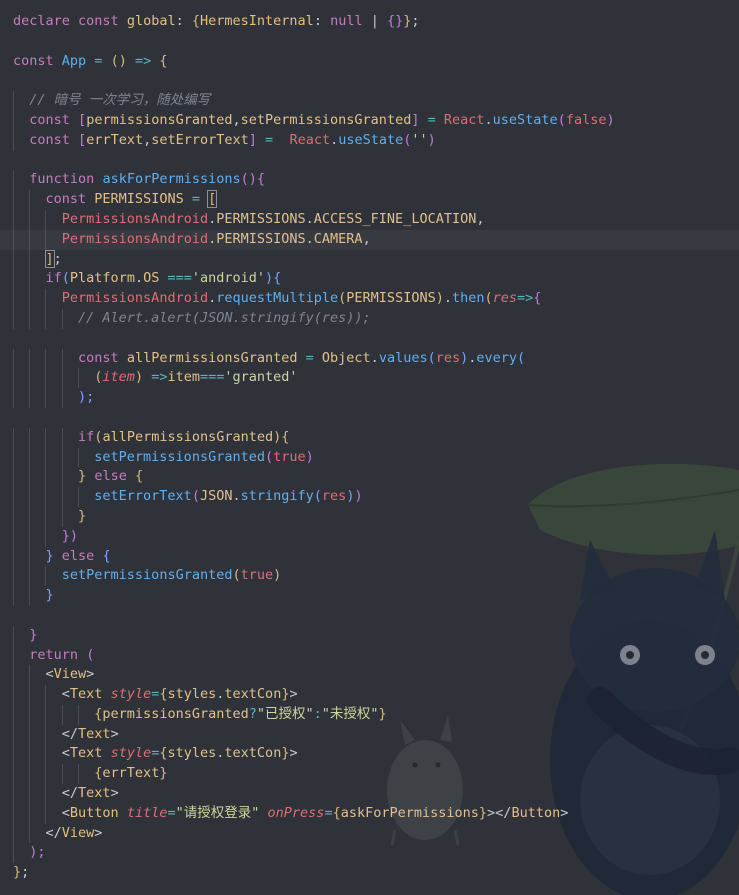  I want to click on code-token: :, so click(317, 713).